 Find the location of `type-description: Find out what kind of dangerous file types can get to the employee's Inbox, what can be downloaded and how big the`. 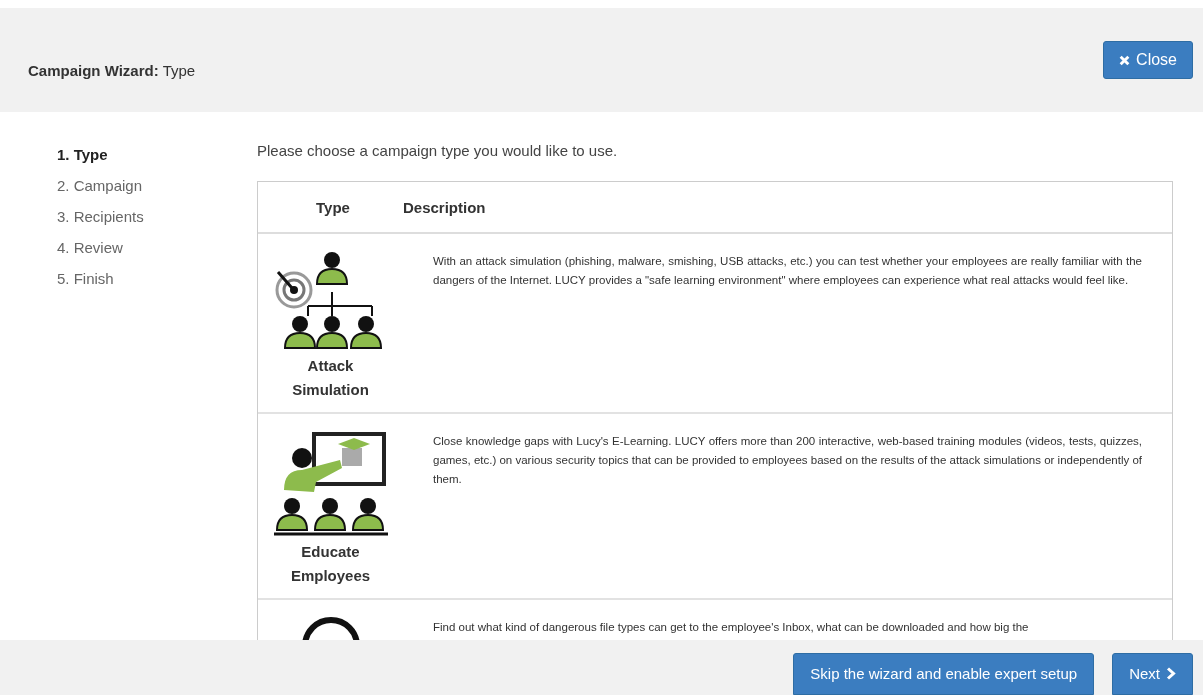

type-description: Find out what kind of dangerous file types can get to the employee's Inbox, what can be downloaded and how big the is located at coordinates (731, 627).